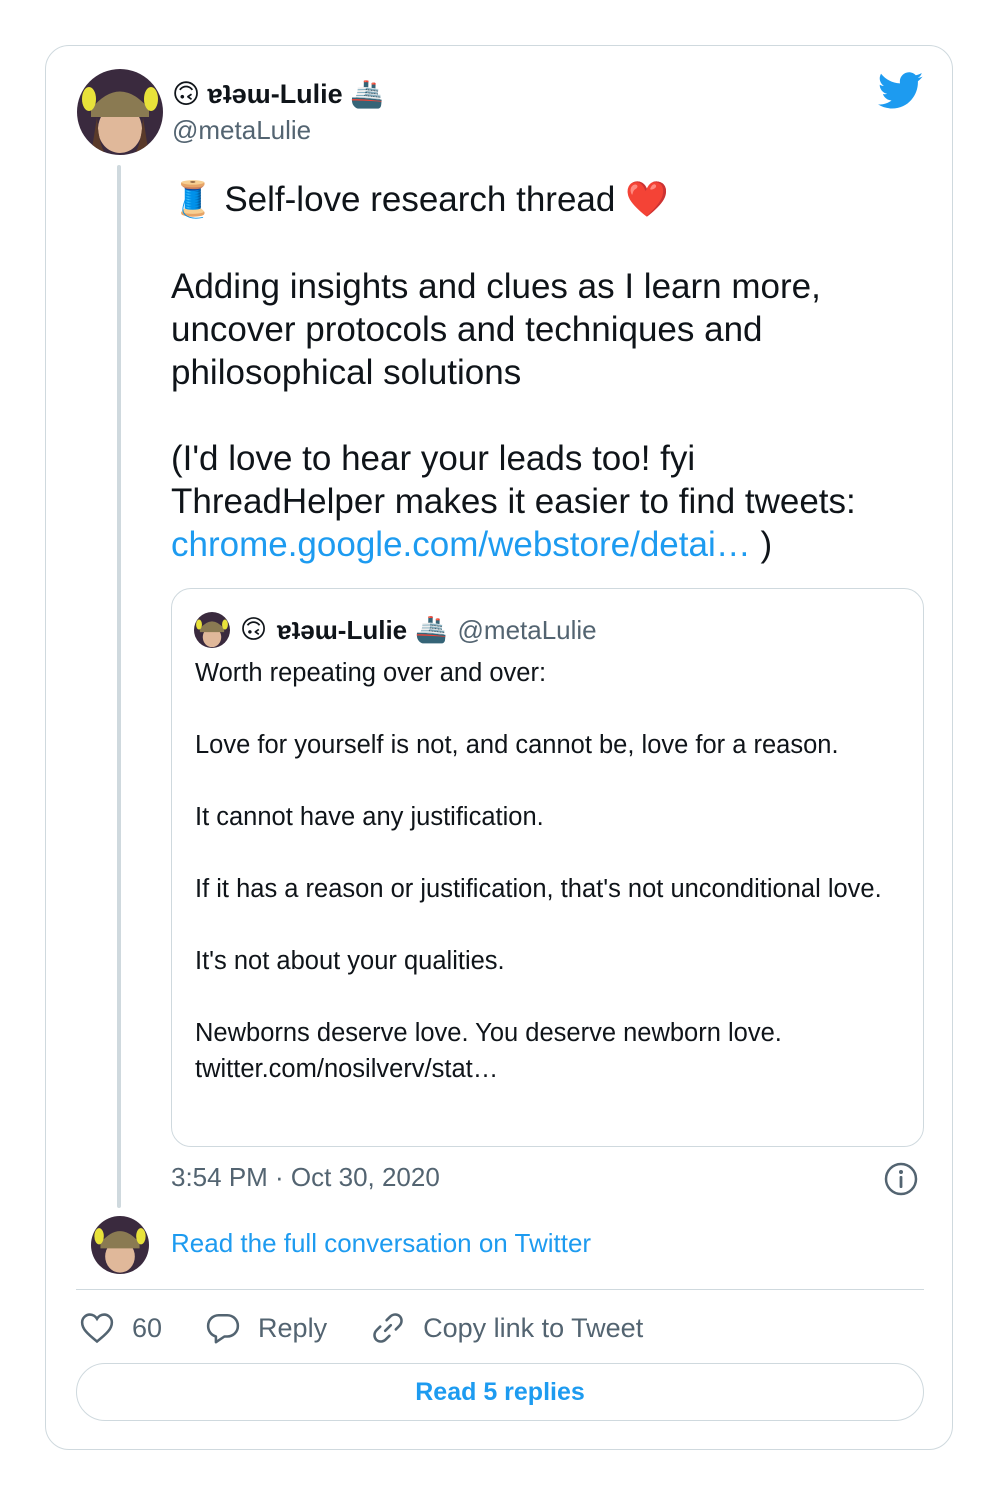  Describe the element at coordinates (342, 629) in the screenshot. I see `quoted-author-name: ɐʇǝɯ-Lulie` at that location.